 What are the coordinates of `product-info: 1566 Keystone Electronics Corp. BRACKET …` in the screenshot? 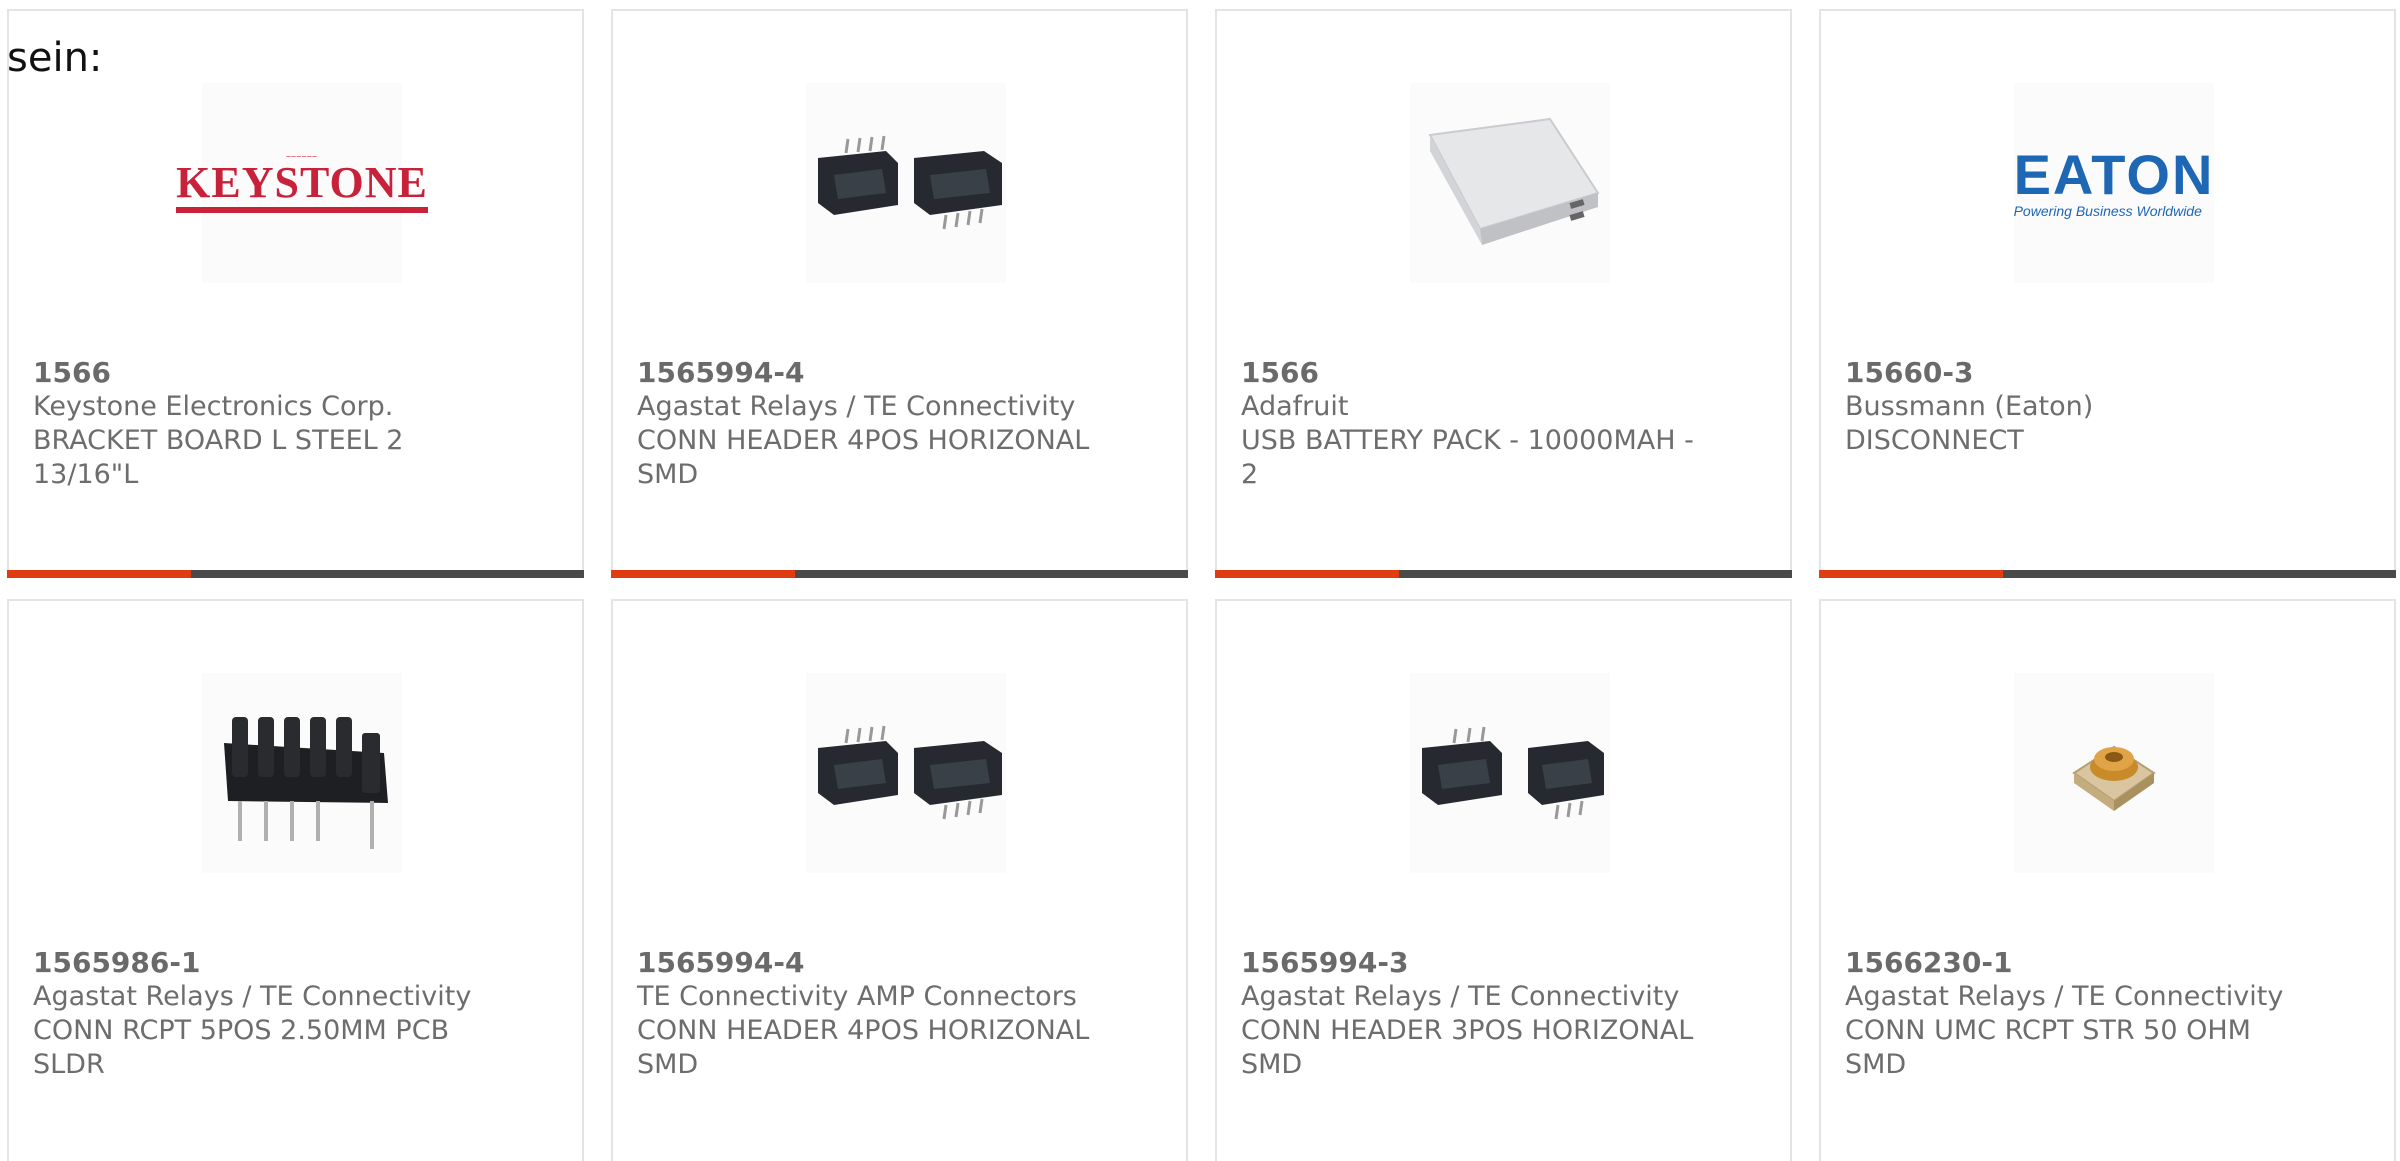 It's located at (268, 424).